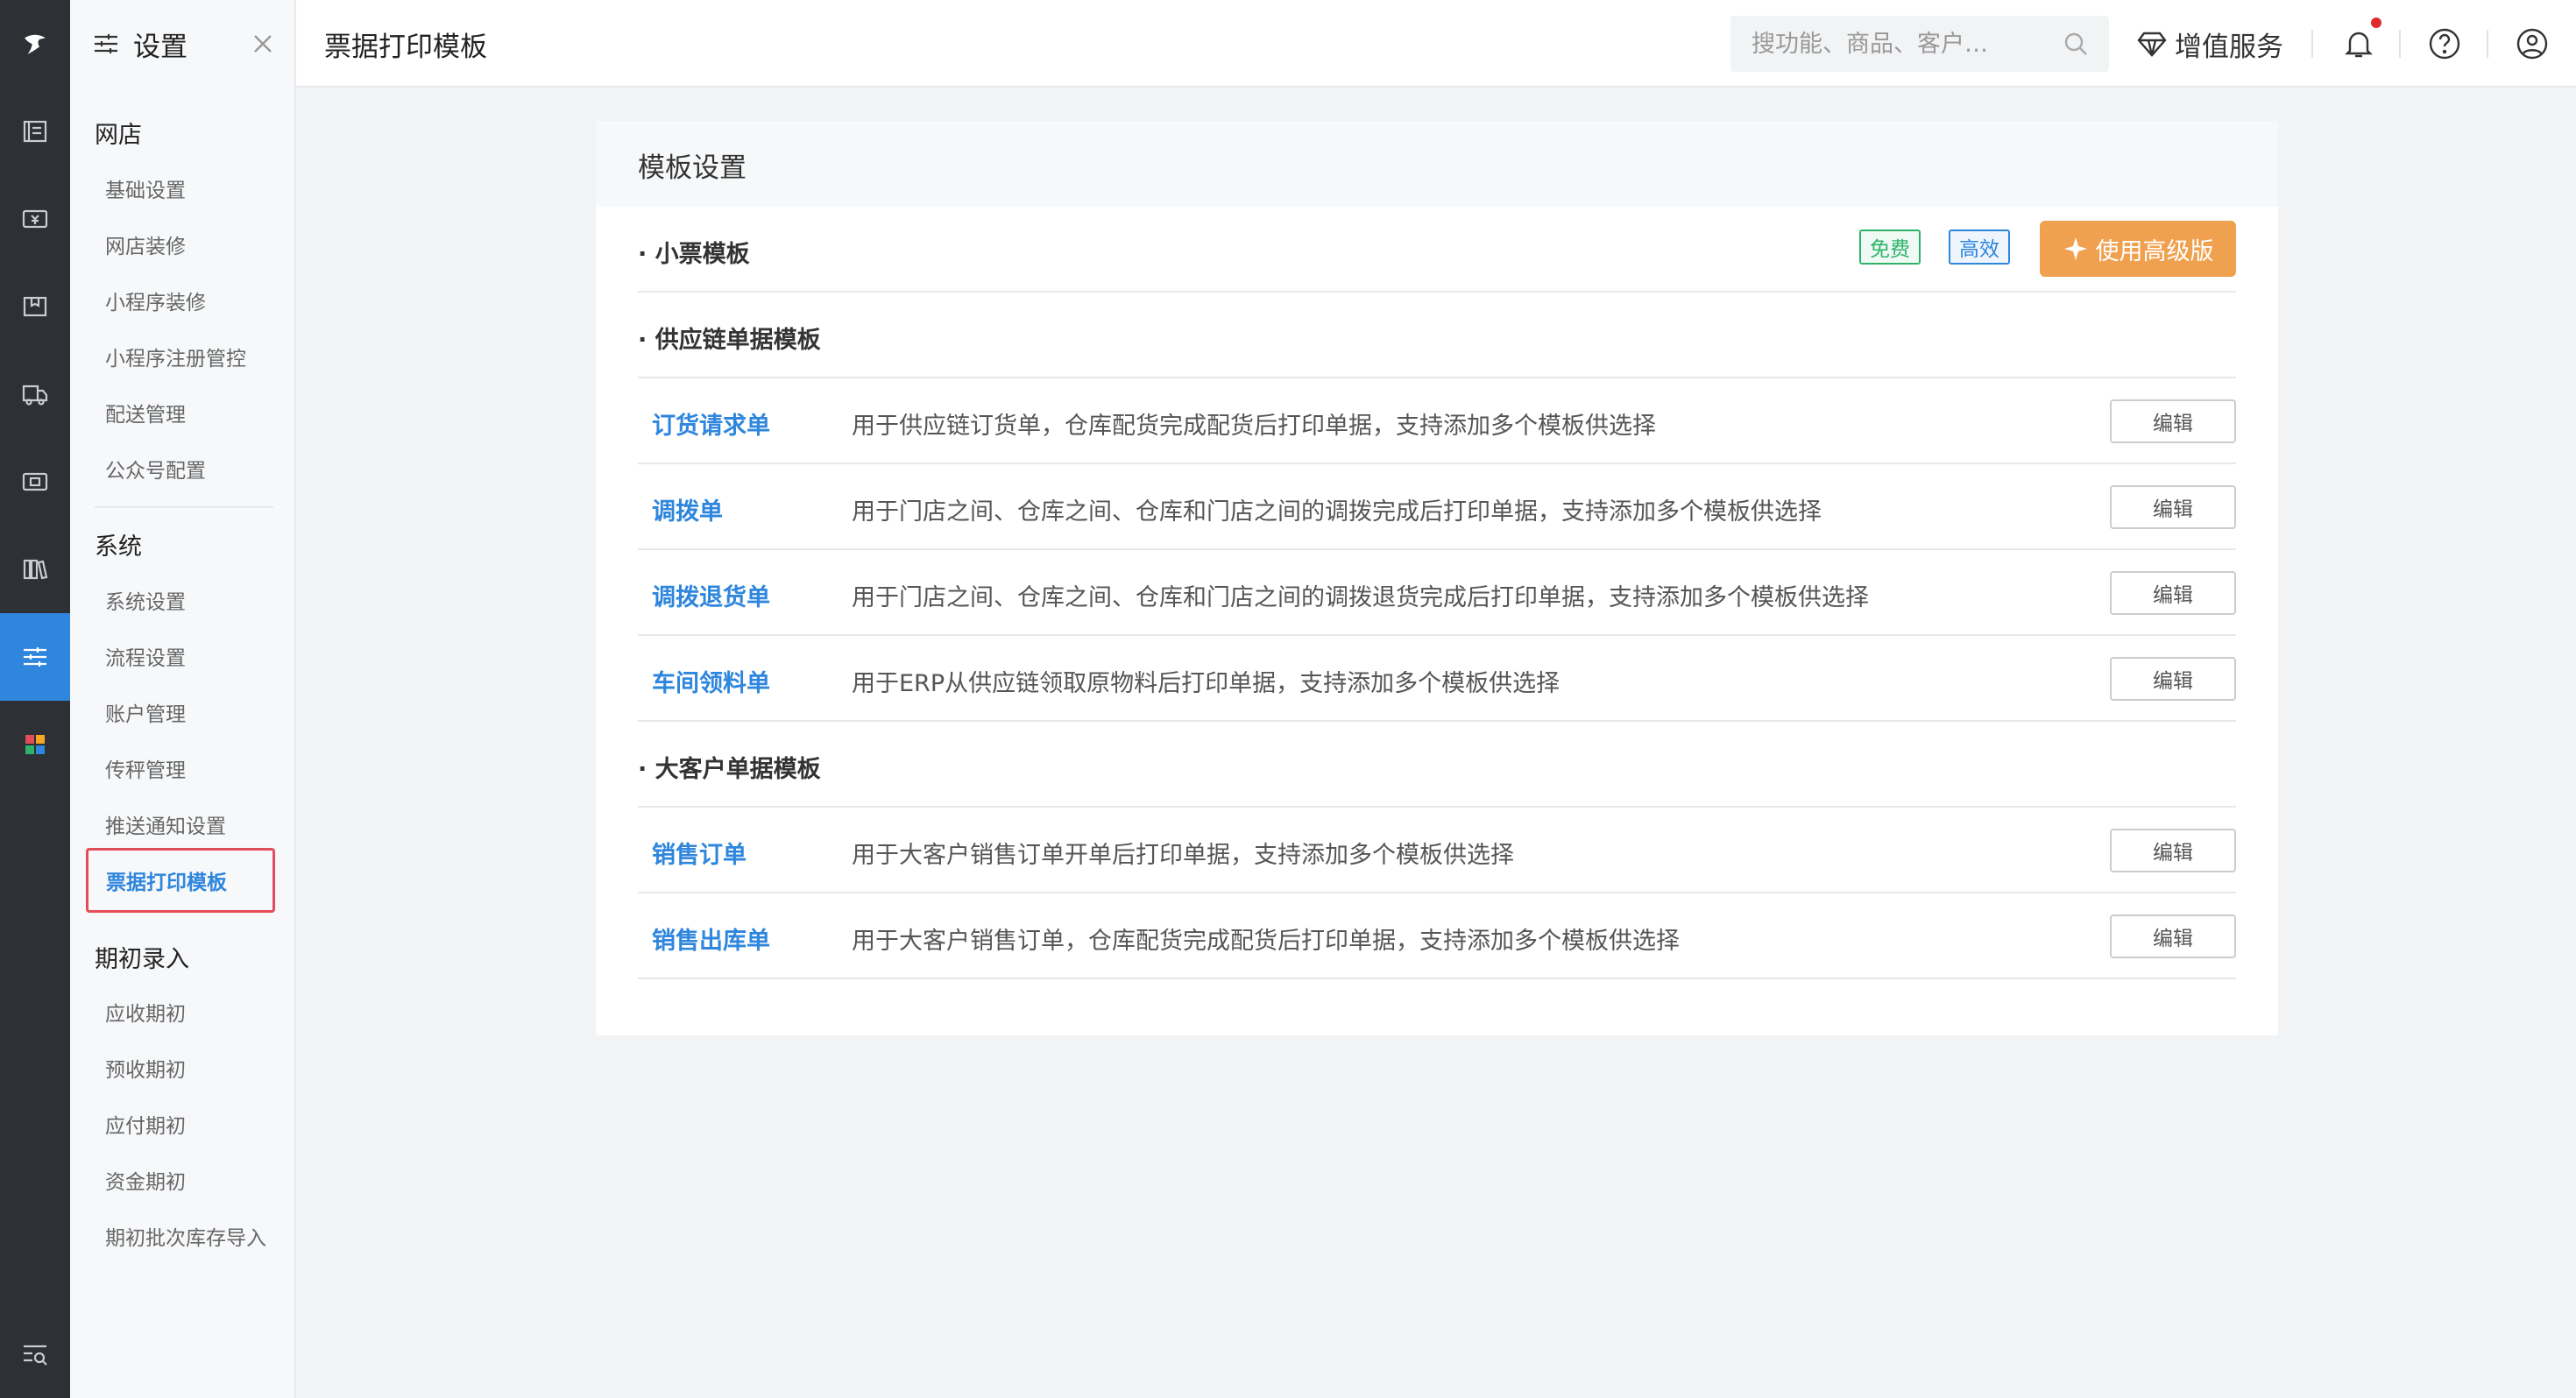 This screenshot has width=2576, height=1398. What do you see at coordinates (699, 853) in the screenshot?
I see `template-name-link: 销售订单` at bounding box center [699, 853].